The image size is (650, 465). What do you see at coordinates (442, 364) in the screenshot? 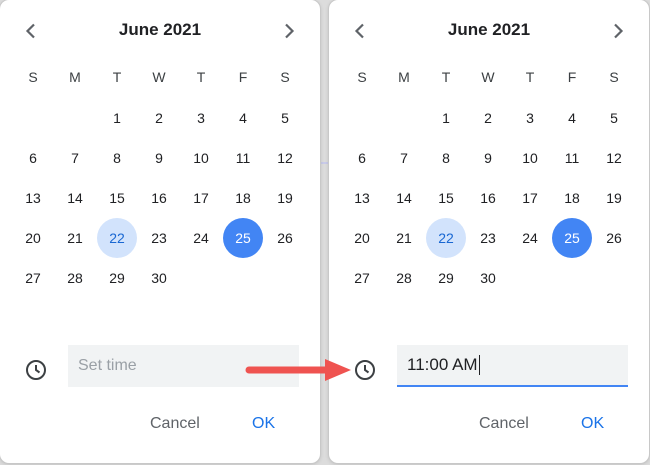
I see `time-input-value: 11:00 AM` at bounding box center [442, 364].